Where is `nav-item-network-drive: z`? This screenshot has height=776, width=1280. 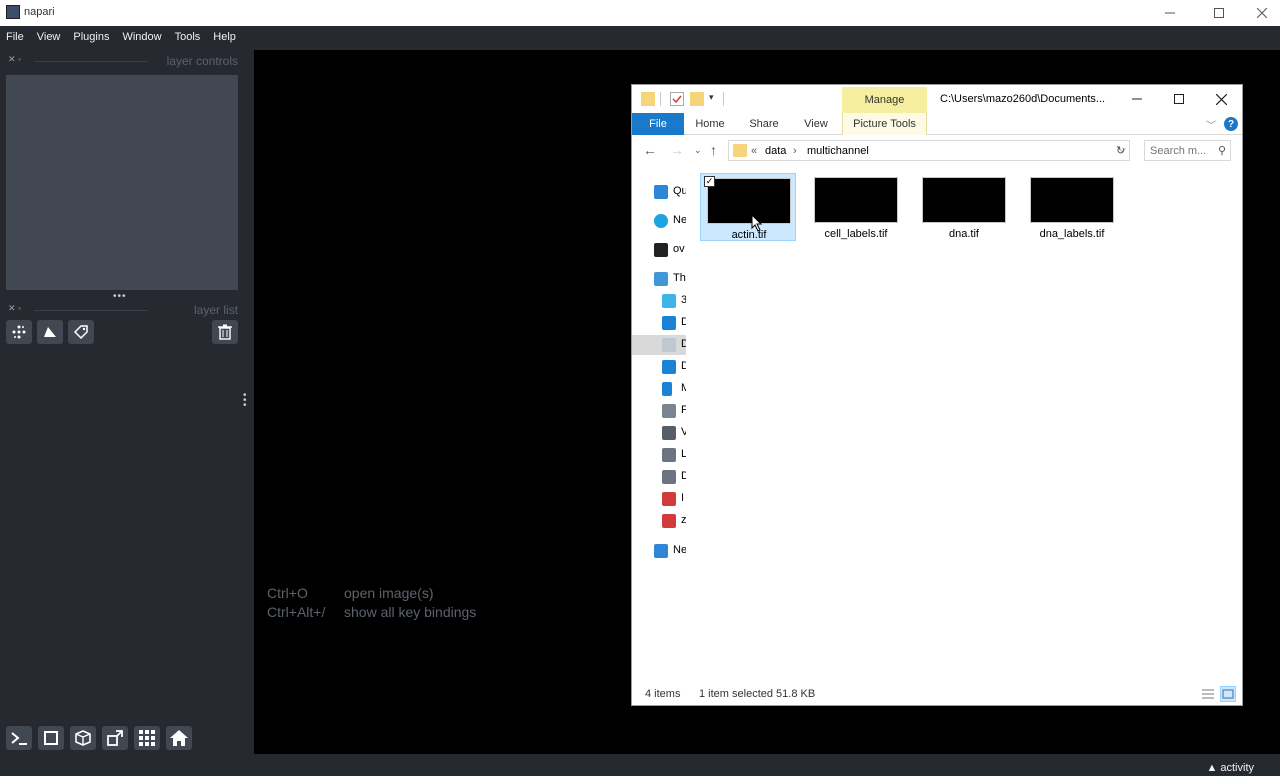 nav-item-network-drive: z is located at coordinates (659, 521).